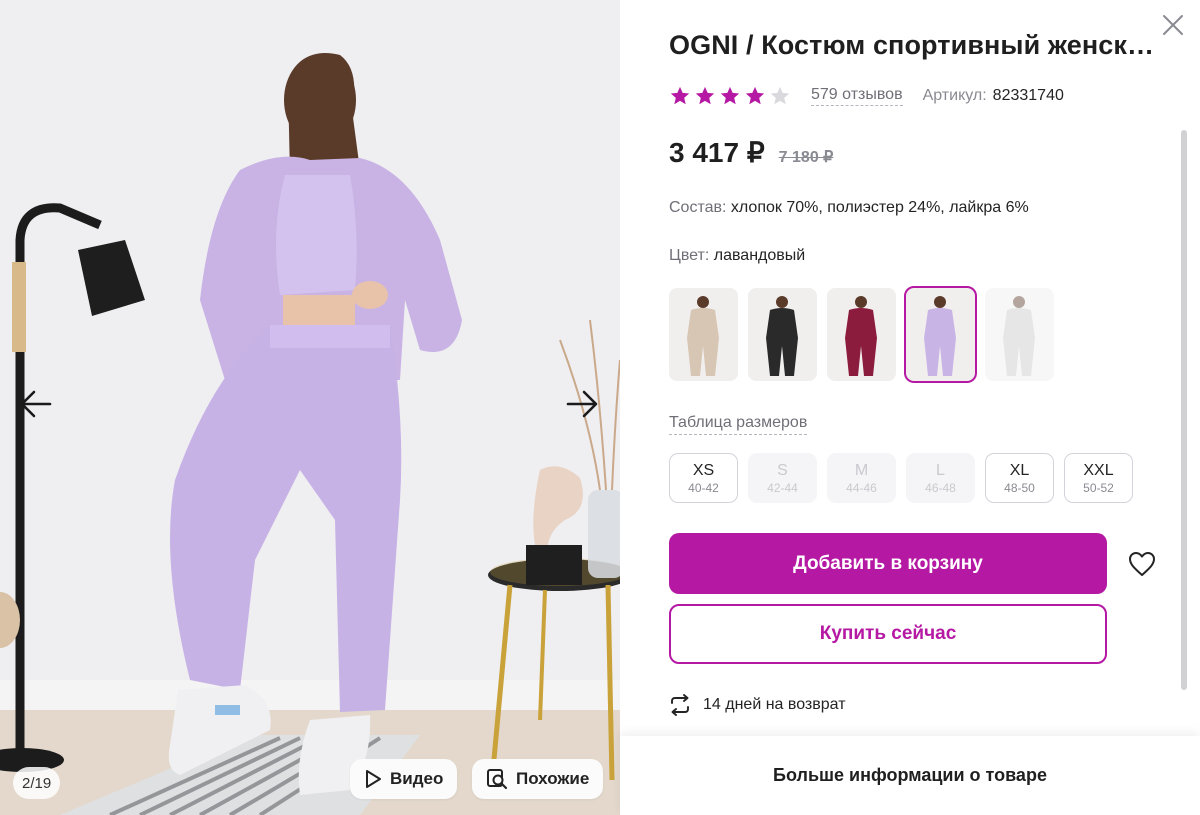  I want to click on close-icon, so click(1173, 25).